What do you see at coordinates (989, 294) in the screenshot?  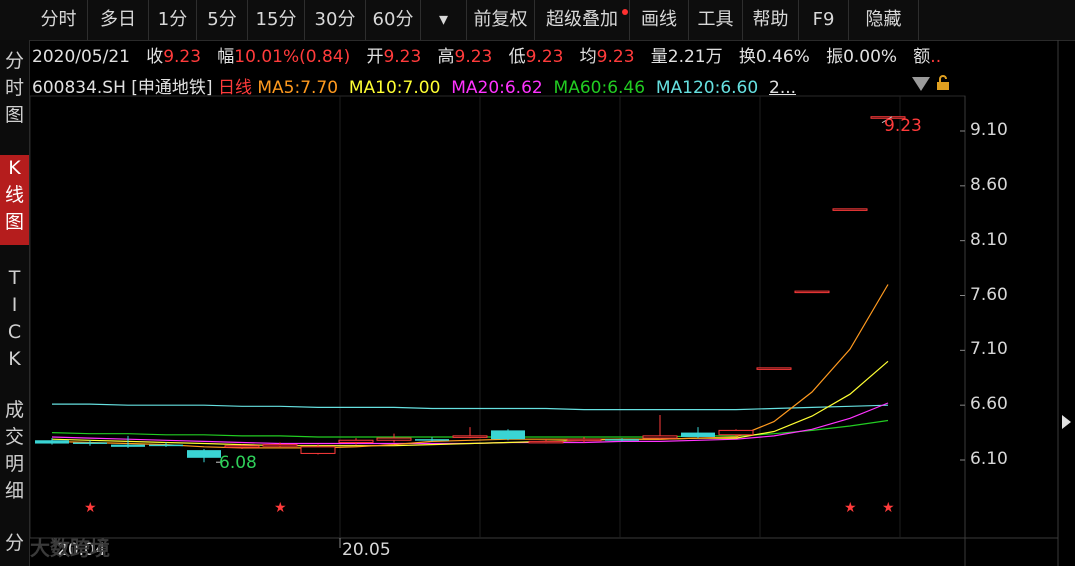 I see `y-tick-label: 7.60` at bounding box center [989, 294].